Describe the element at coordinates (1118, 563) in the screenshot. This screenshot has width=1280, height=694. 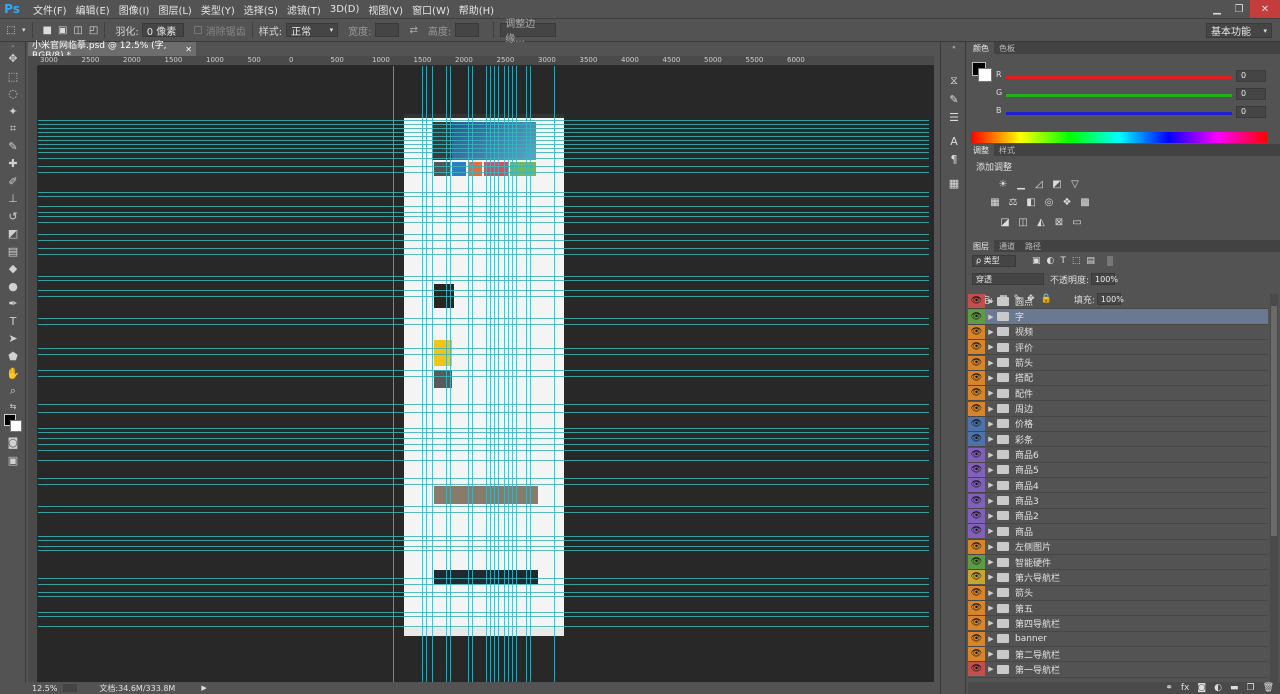
I see `layer-row: 👁 ▶ 智能硬件` at that location.